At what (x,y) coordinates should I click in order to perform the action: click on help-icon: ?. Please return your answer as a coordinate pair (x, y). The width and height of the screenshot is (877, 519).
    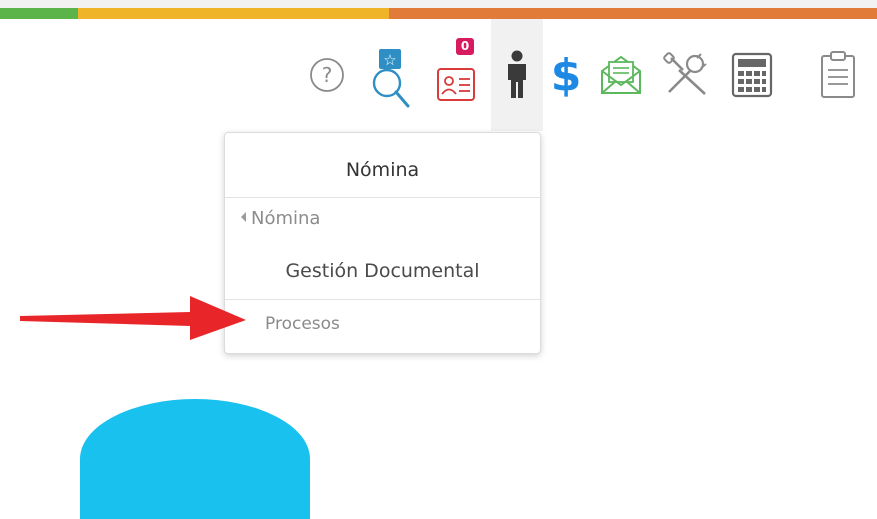
    Looking at the image, I should click on (327, 75).